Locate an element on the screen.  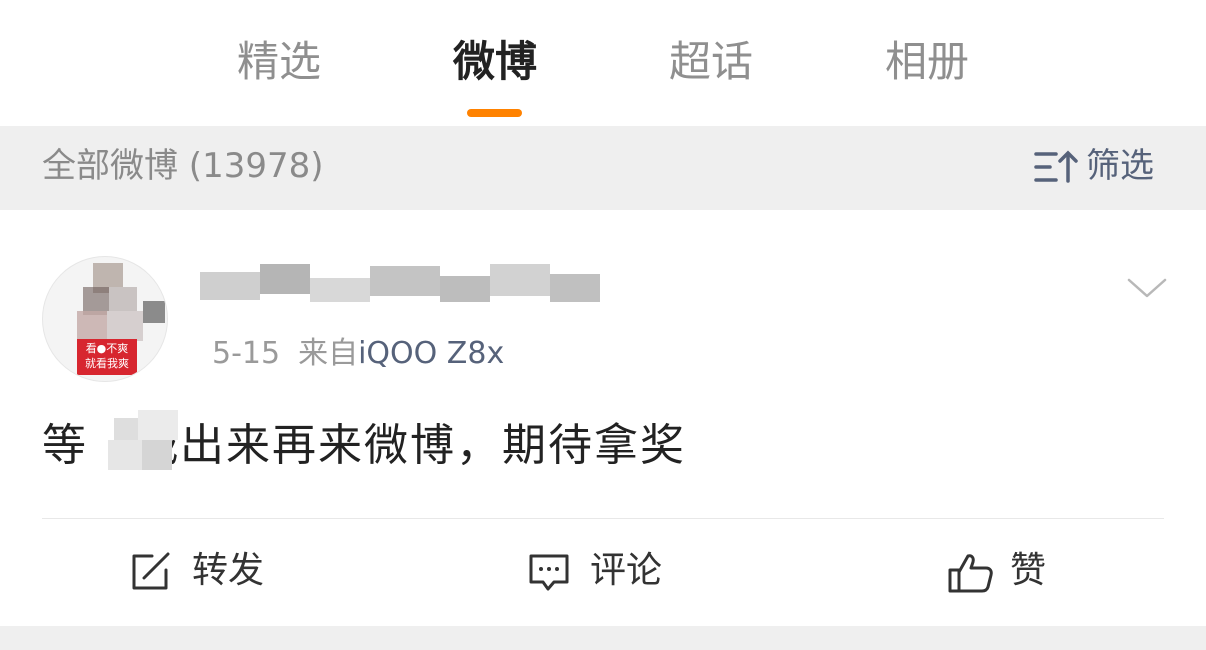
chevron-down-icon is located at coordinates (1147, 287).